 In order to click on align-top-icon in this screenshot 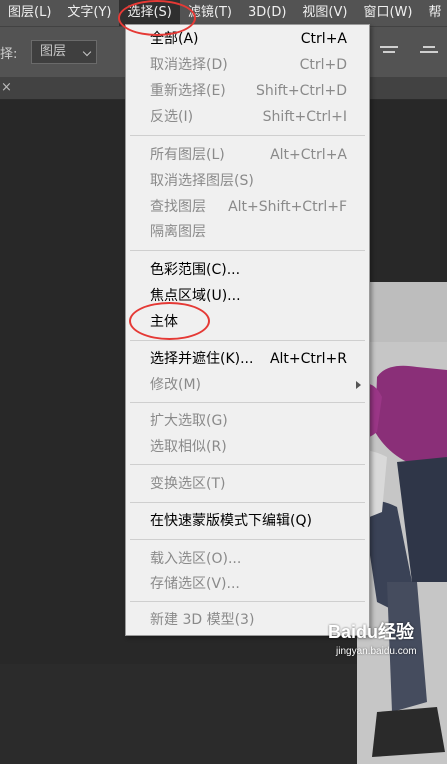, I will do `click(389, 52)`.